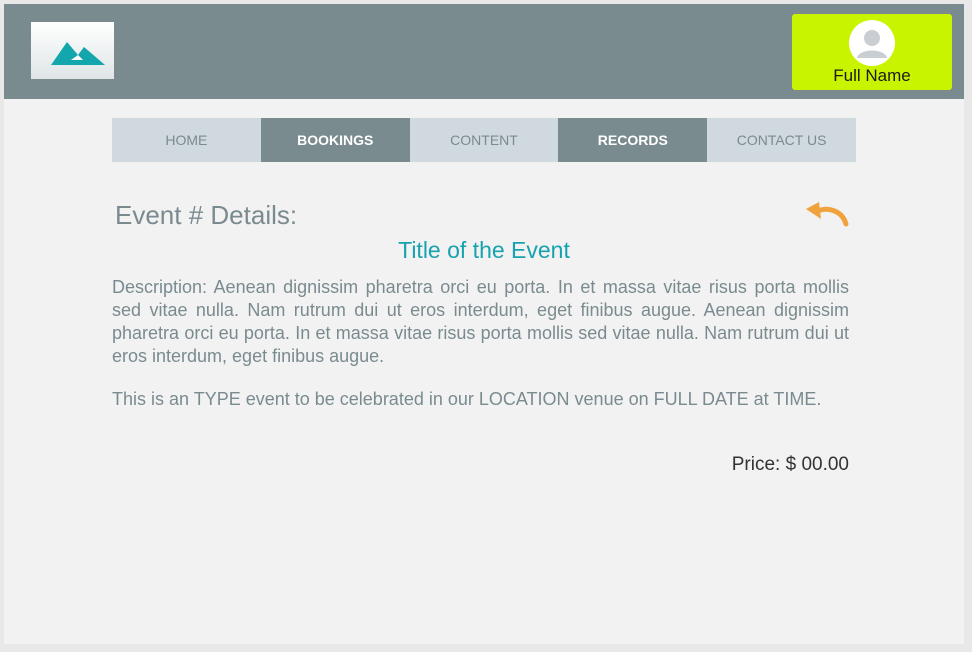 The width and height of the screenshot is (972, 652). What do you see at coordinates (781, 140) in the screenshot?
I see `nav-contact-us: CONTACT US` at bounding box center [781, 140].